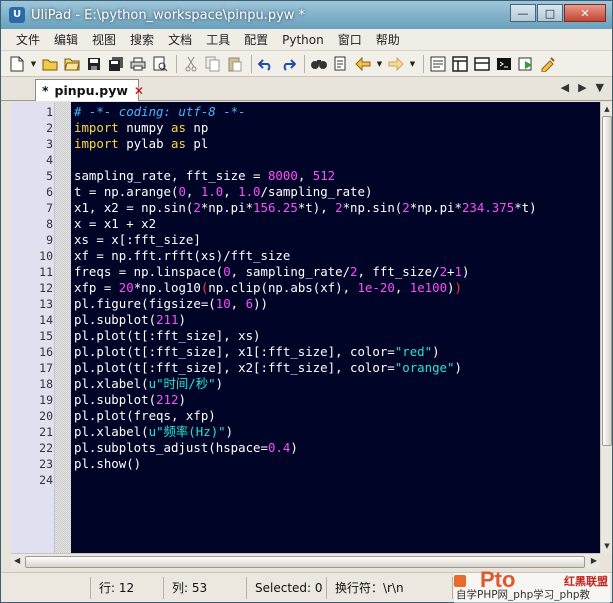 This screenshot has width=613, height=603. I want to click on code-line: 2 import numpy as np, so click(323, 128).